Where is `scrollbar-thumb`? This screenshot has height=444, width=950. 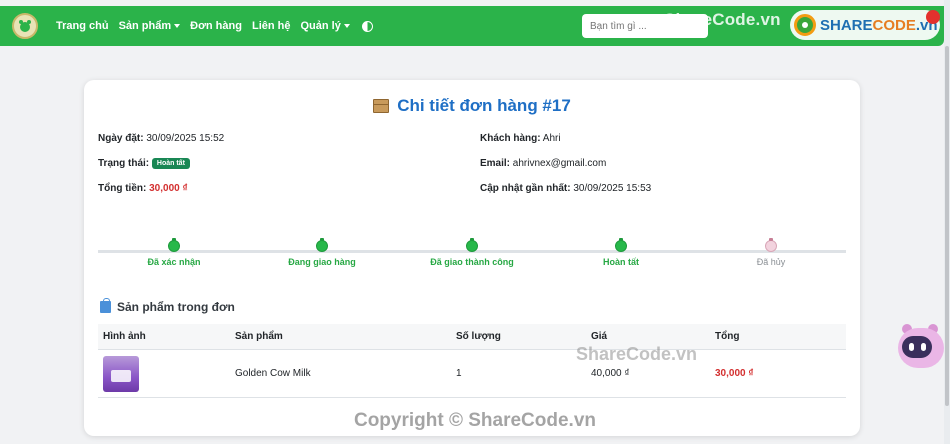 scrollbar-thumb is located at coordinates (947, 226).